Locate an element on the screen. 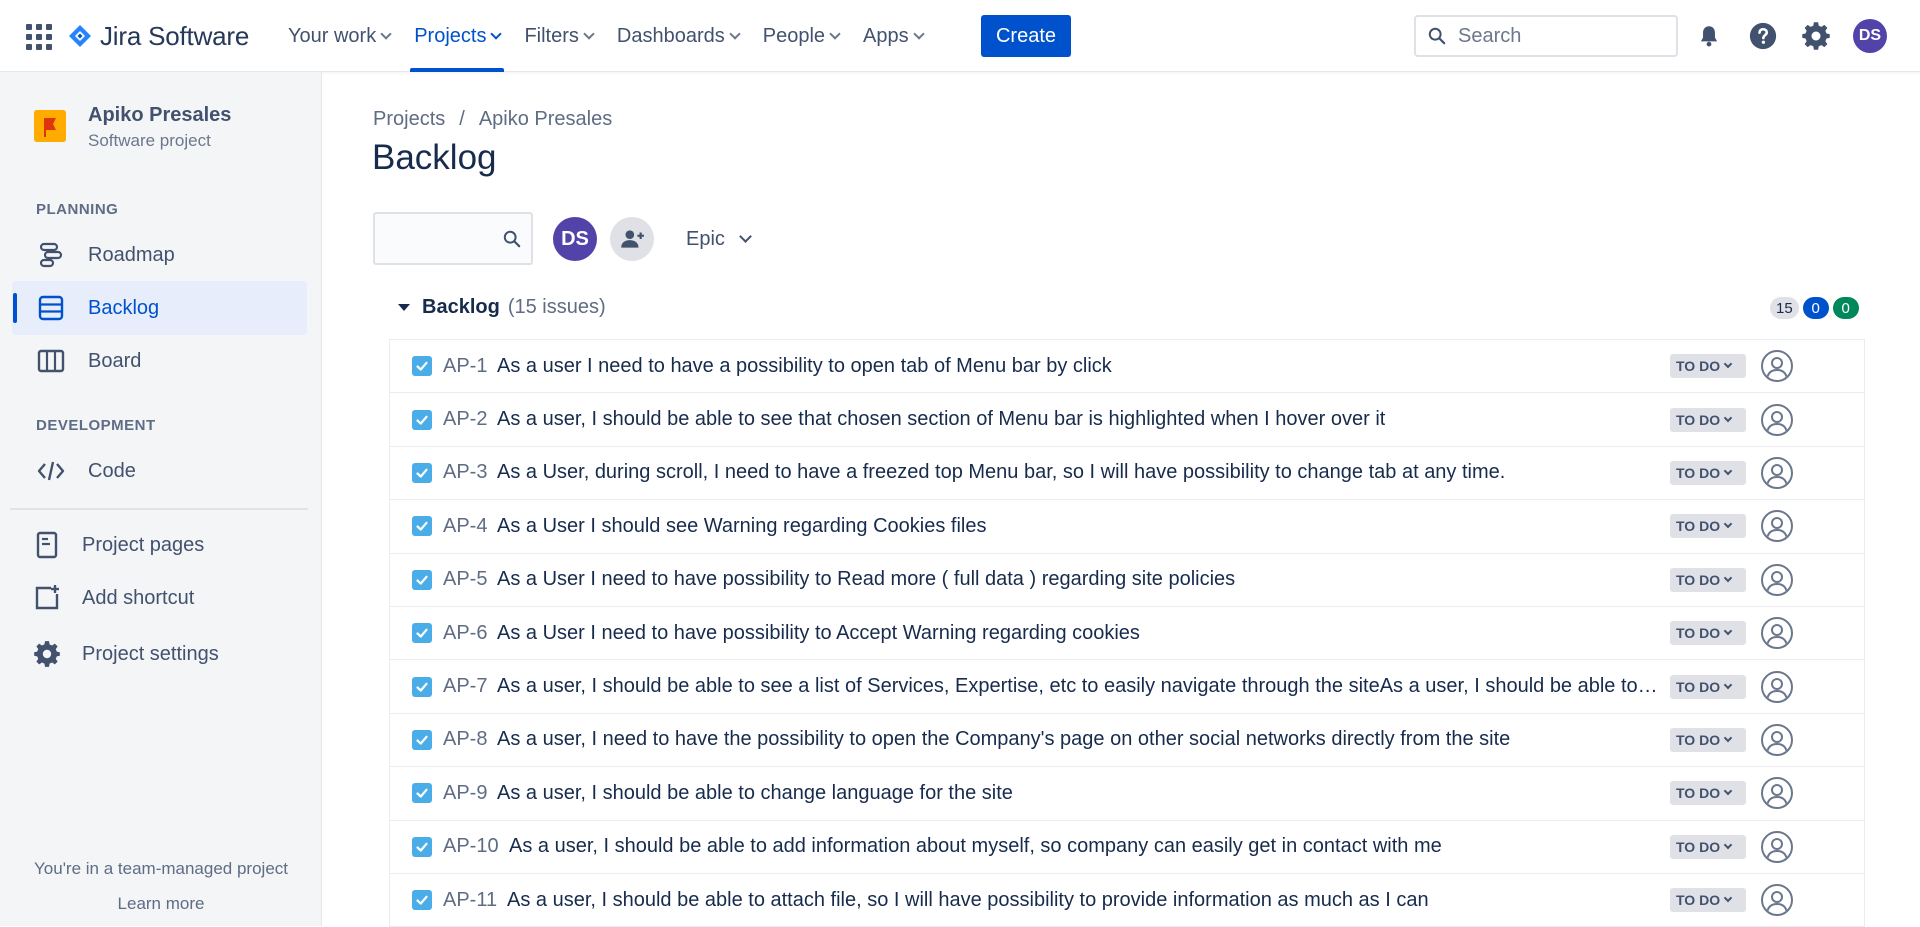 The height and width of the screenshot is (927, 1920). sidebar-item-label: Backlog is located at coordinates (124, 307).